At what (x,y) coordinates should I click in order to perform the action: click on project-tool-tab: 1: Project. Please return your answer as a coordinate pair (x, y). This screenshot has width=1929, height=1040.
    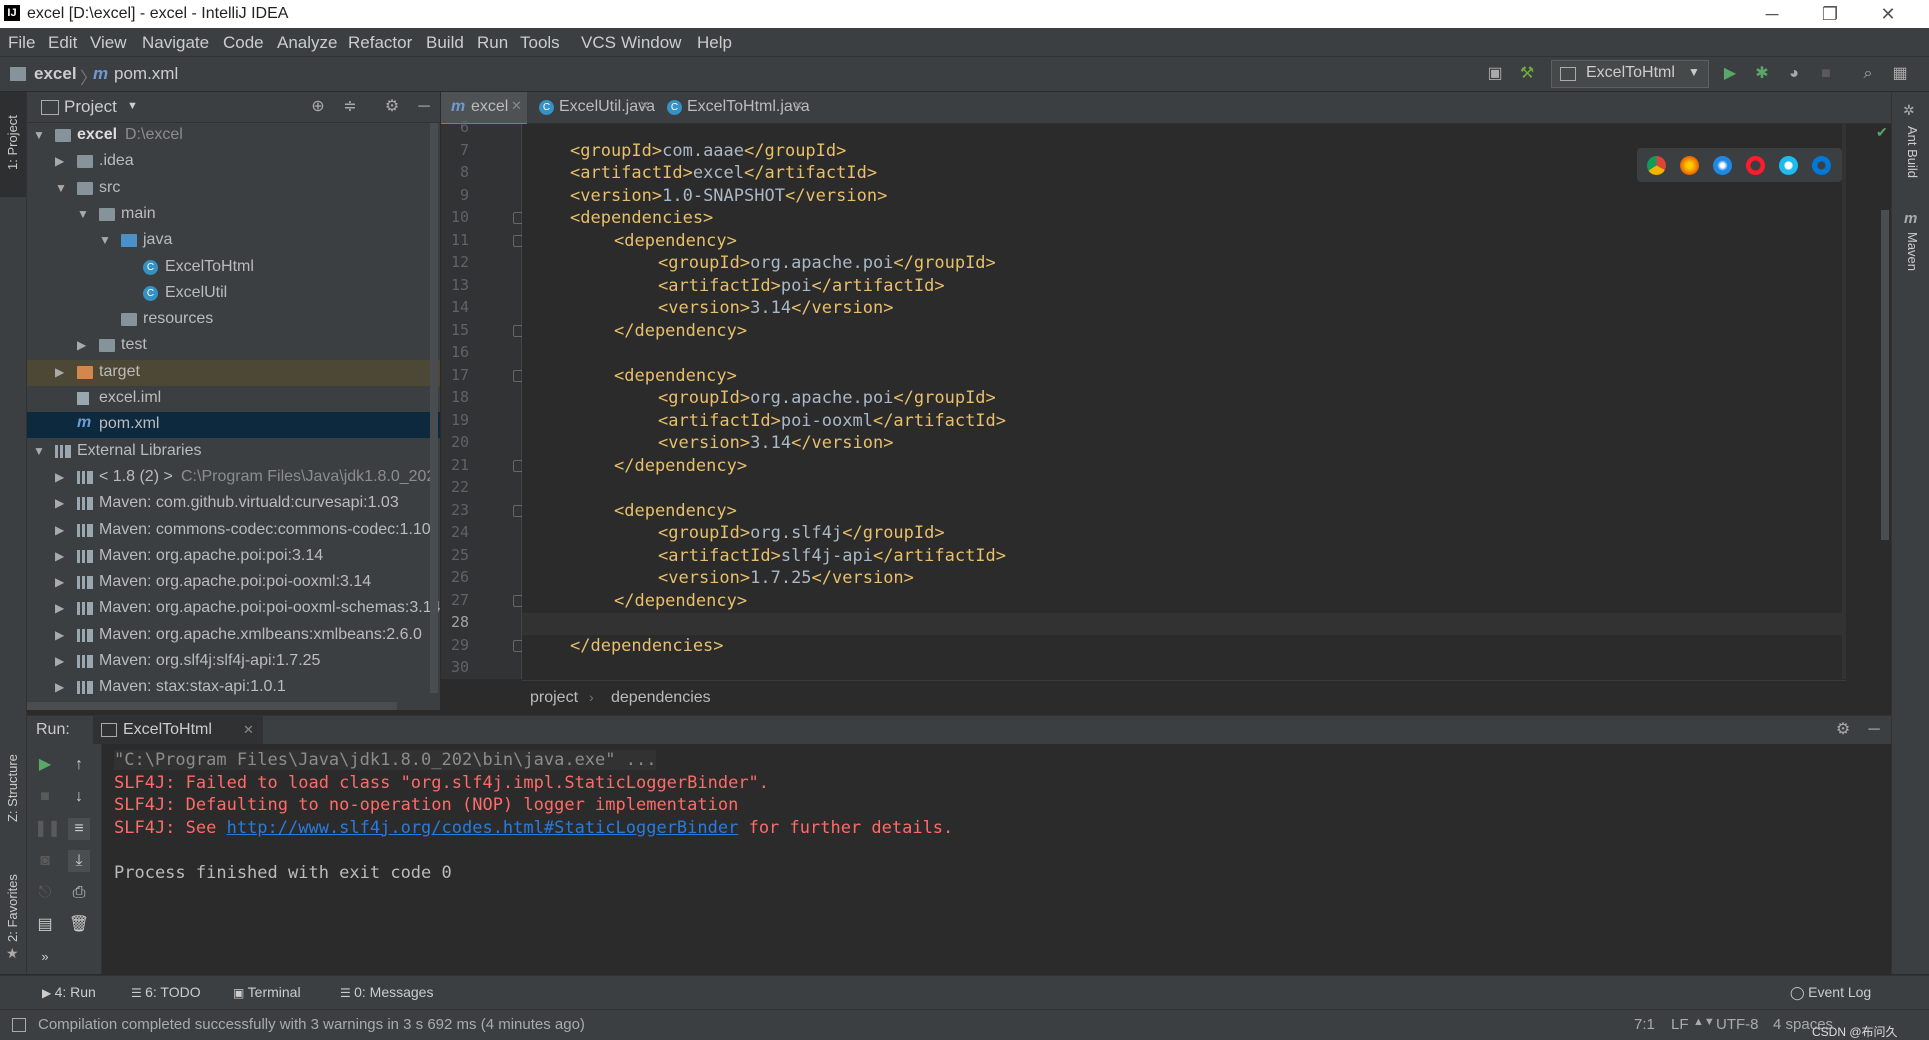
    Looking at the image, I should click on (13, 144).